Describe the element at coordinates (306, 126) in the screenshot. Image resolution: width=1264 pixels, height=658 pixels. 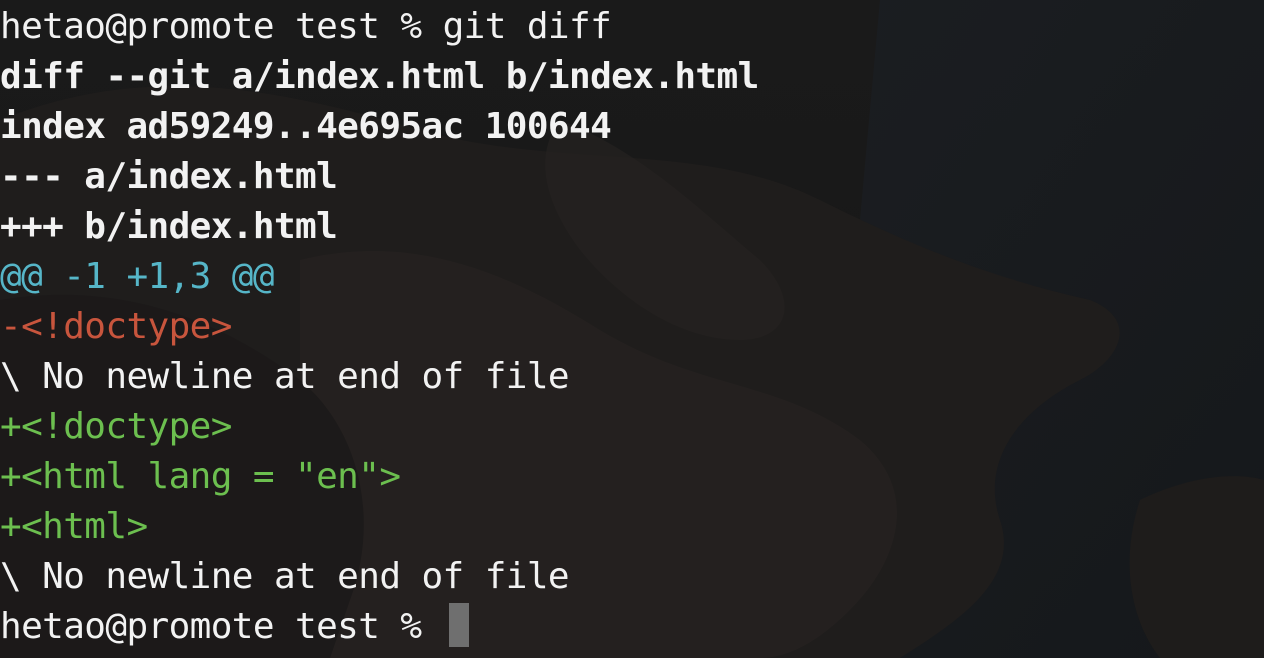
I see `diff-index-line: index ad59249..4e695ac 100644` at that location.